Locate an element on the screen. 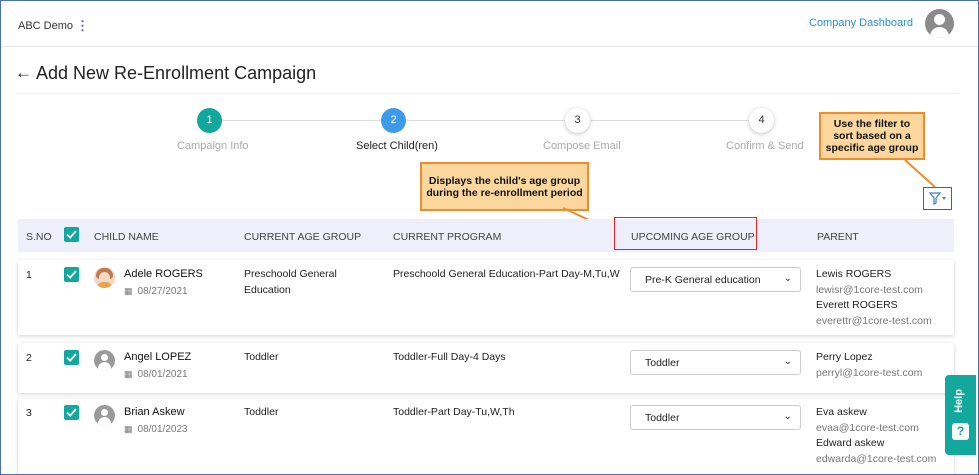 This screenshot has width=979, height=475. step-1-label: Campaign Info is located at coordinates (213, 146).